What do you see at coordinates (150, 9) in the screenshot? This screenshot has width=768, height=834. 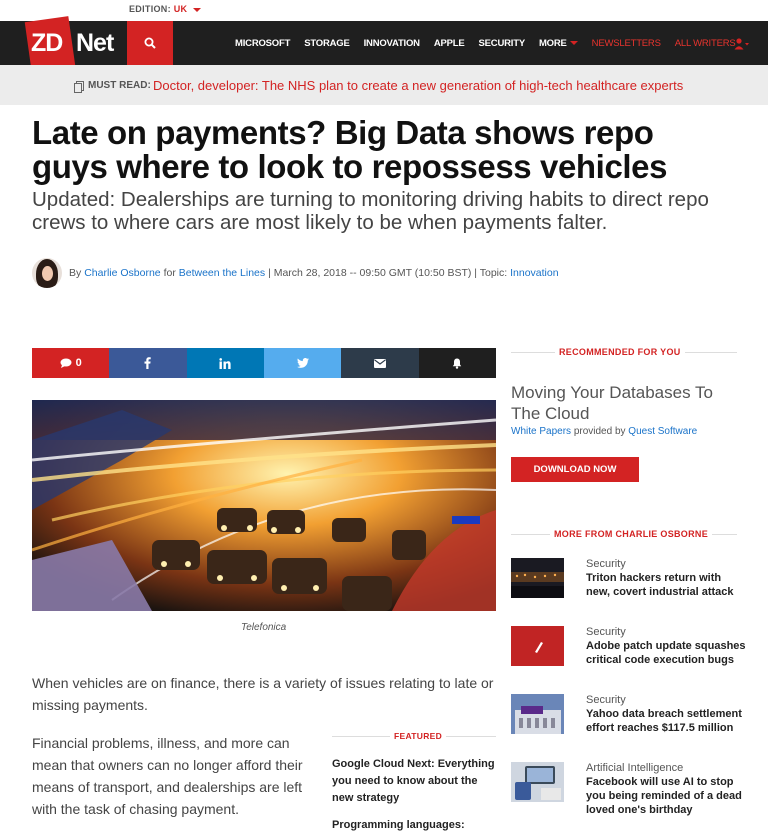 I see `edition-label: EDITION:` at bounding box center [150, 9].